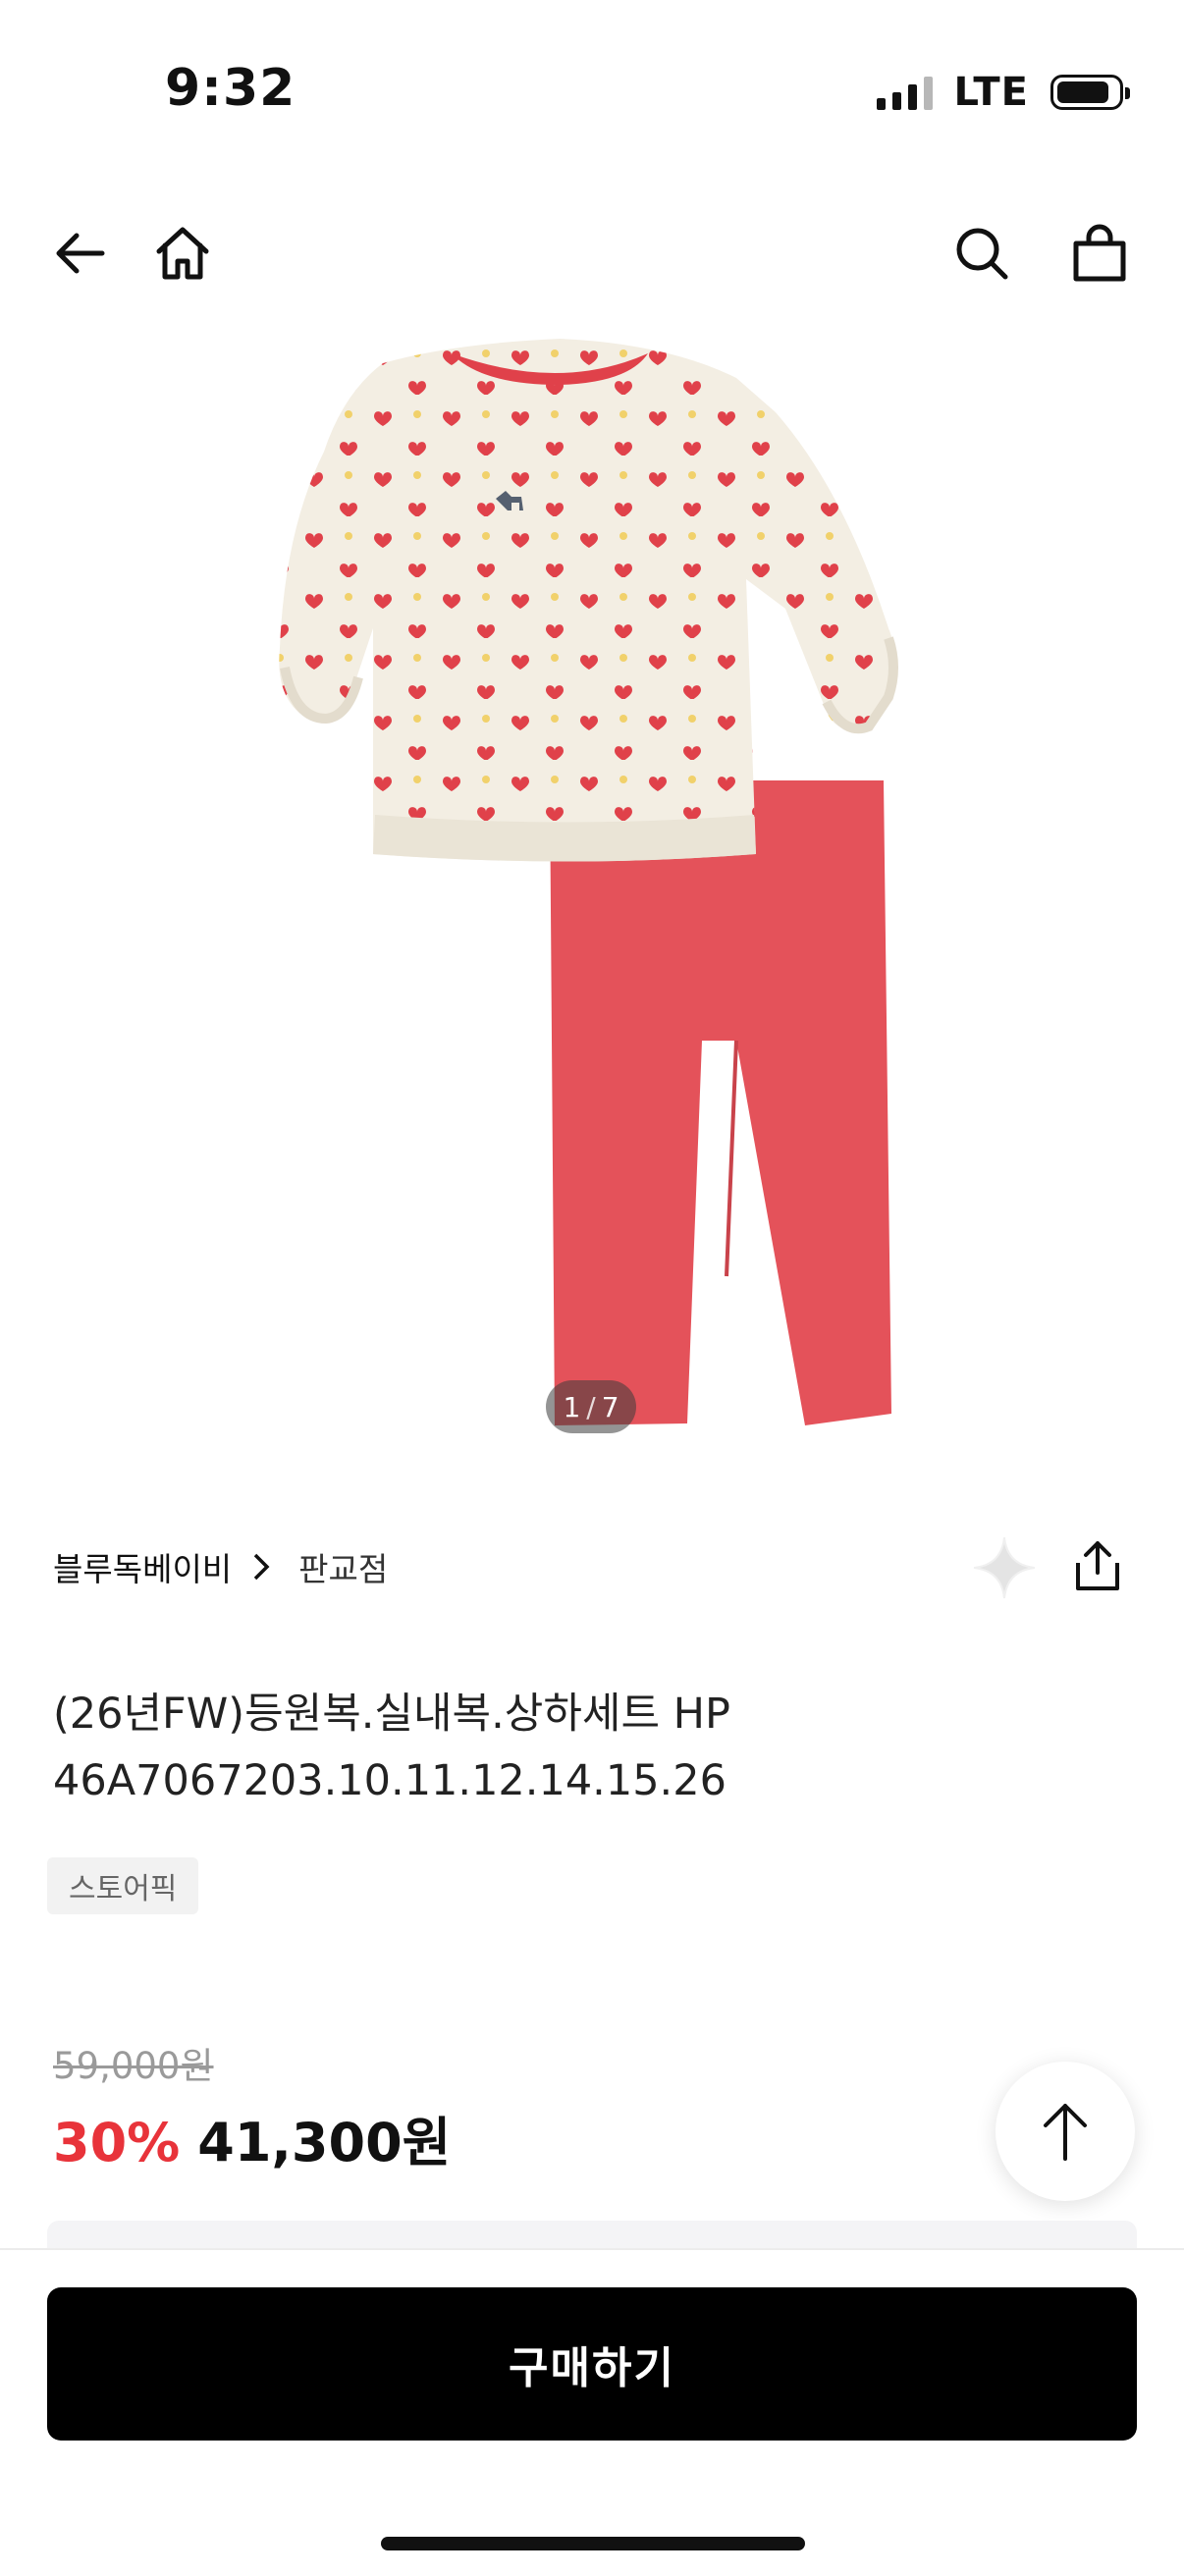 This screenshot has width=1184, height=2576. I want to click on home-icon, so click(183, 253).